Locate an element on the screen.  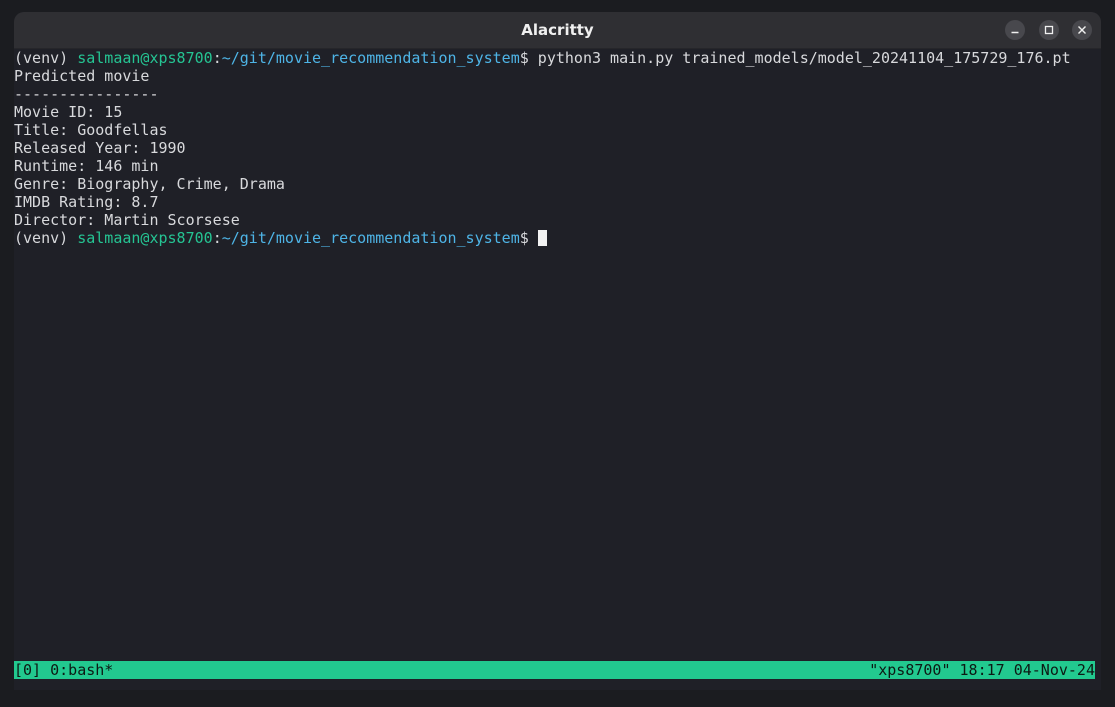
output-line: Released Year: 1990 is located at coordinates (100, 148).